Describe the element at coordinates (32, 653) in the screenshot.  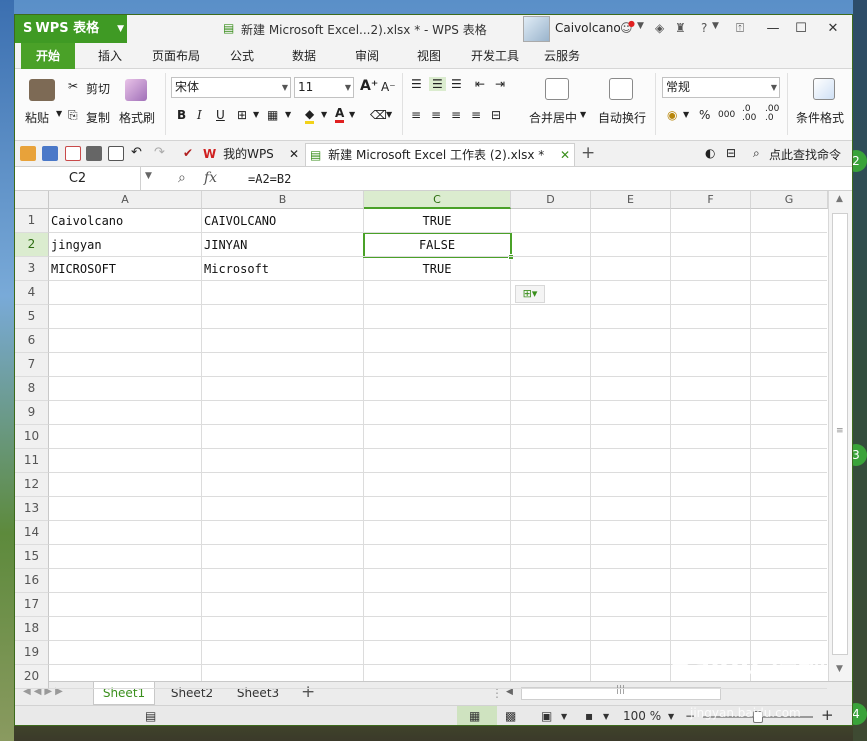
I see `row-header-19: 19` at that location.